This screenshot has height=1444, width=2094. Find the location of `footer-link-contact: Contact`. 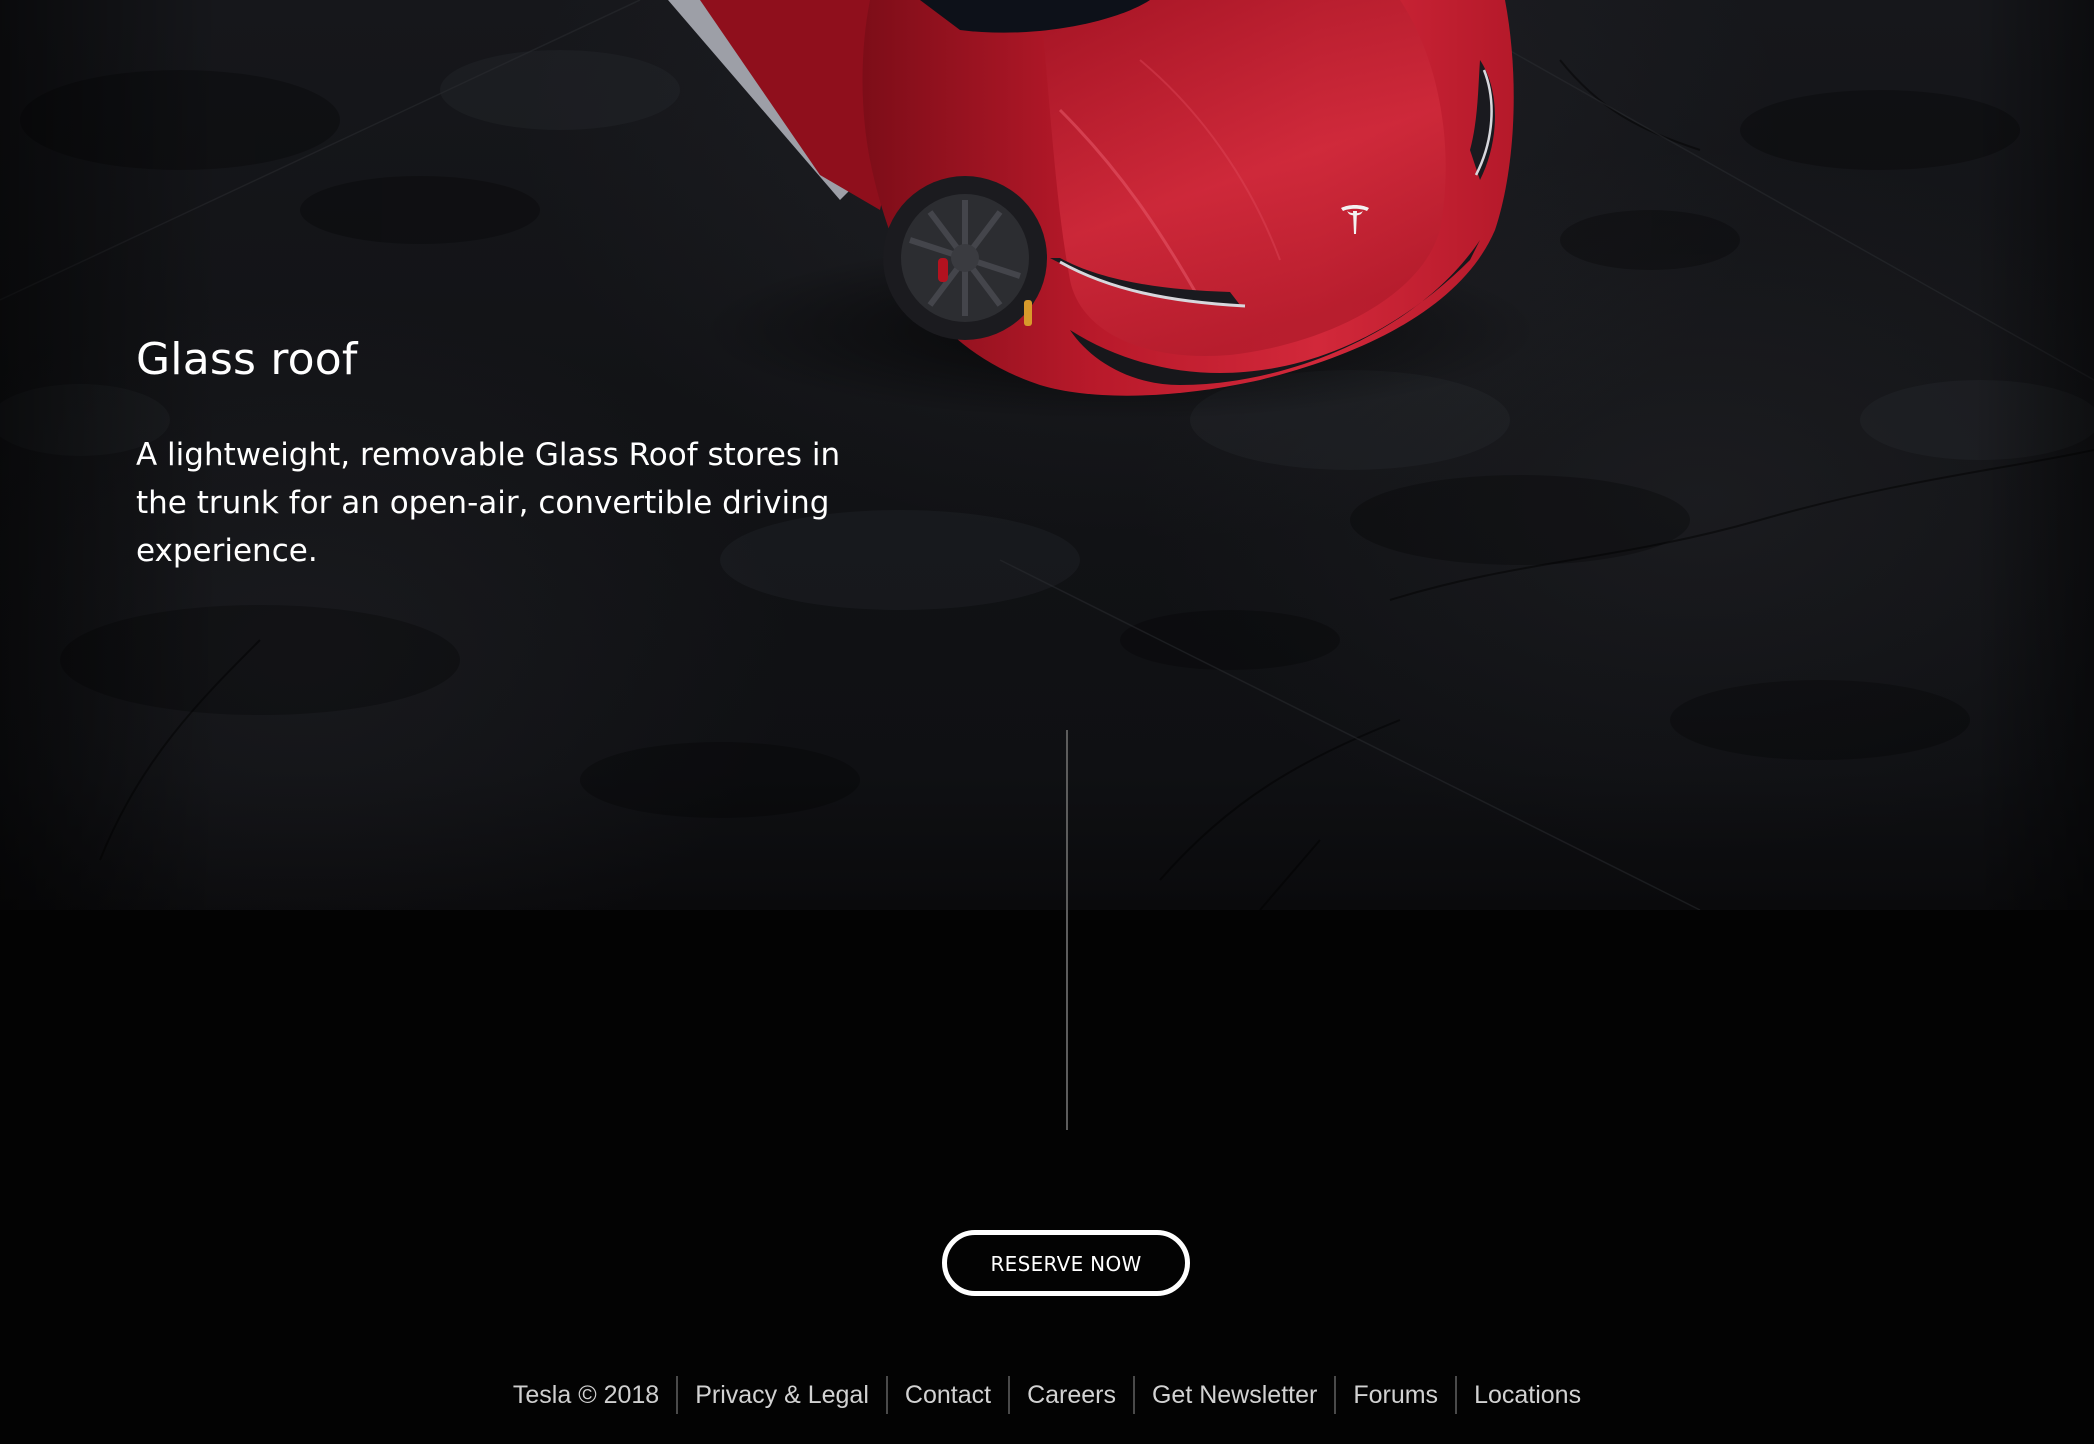

footer-link-contact: Contact is located at coordinates (948, 1395).